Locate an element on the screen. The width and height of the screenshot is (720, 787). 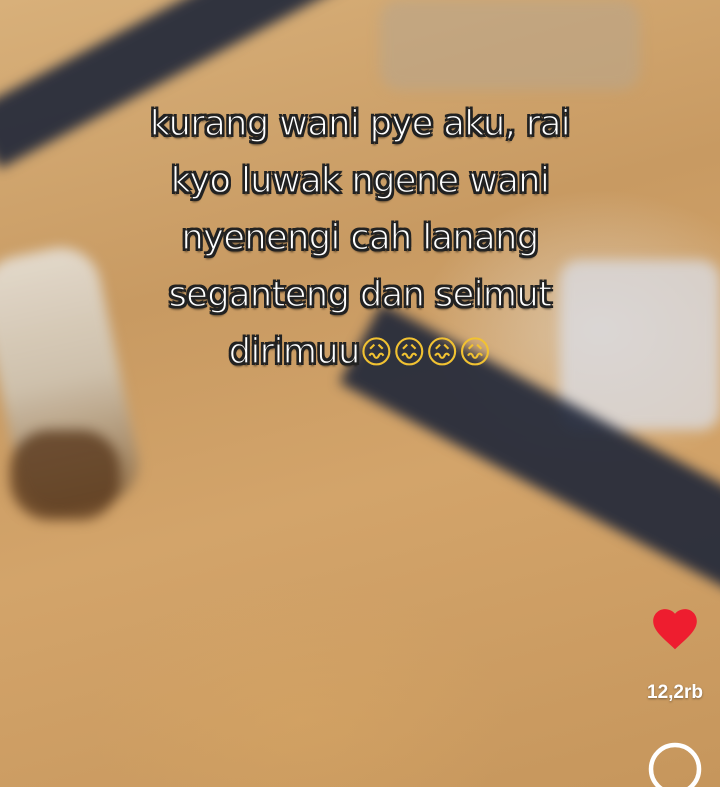
caption-line: kyo luwak ngene wani is located at coordinates (360, 180).